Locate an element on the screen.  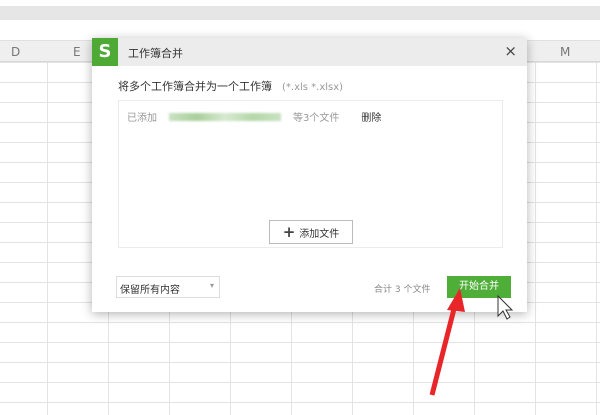
annotation-overlay is located at coordinates (471, 342).